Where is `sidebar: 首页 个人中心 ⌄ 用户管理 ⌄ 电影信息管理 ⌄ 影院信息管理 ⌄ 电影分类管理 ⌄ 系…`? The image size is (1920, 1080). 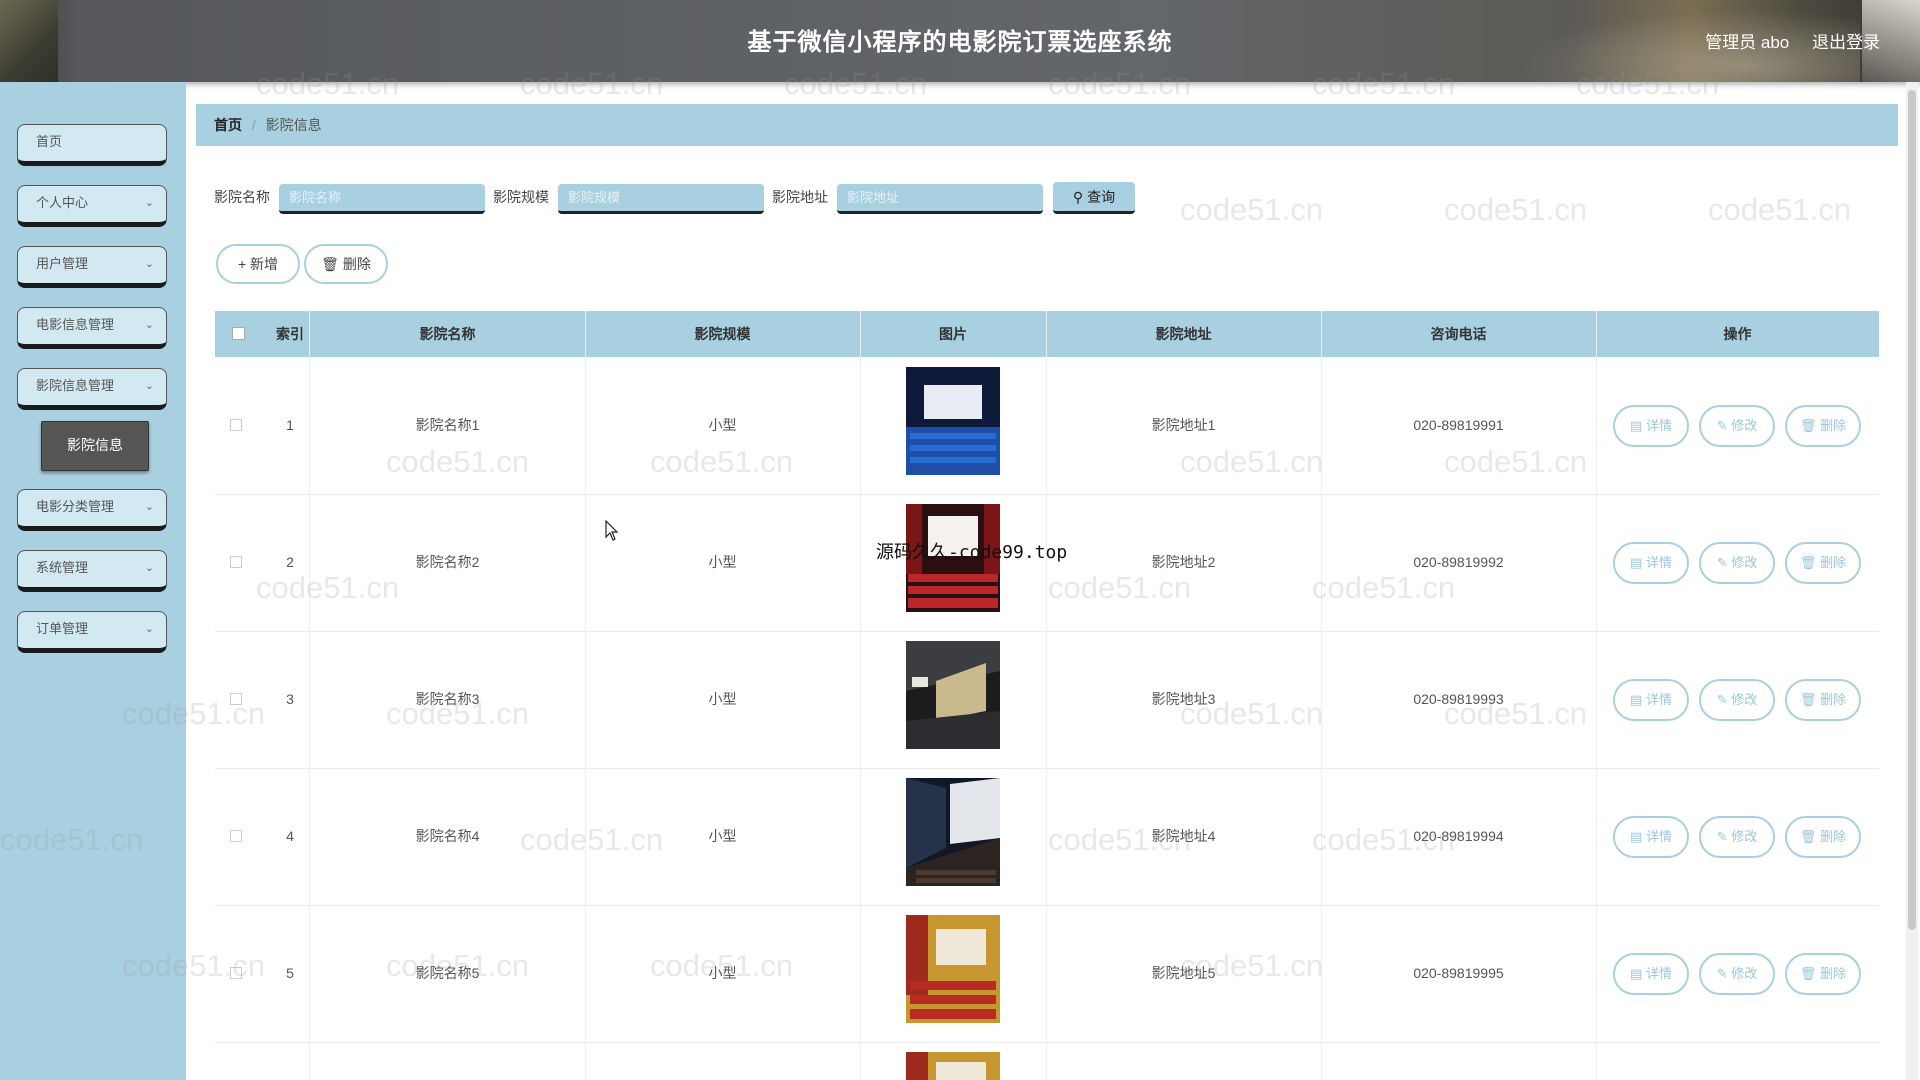 sidebar: 首页 个人中心 ⌄ 用户管理 ⌄ 电影信息管理 ⌄ 影院信息管理 ⌄ 电影分类管理 ⌄ 系… is located at coordinates (93, 581).